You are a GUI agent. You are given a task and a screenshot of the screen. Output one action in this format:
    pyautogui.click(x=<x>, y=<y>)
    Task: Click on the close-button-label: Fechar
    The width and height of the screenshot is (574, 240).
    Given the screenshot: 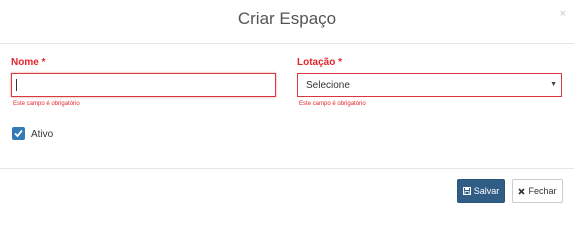 What is the action you would take?
    pyautogui.click(x=542, y=191)
    